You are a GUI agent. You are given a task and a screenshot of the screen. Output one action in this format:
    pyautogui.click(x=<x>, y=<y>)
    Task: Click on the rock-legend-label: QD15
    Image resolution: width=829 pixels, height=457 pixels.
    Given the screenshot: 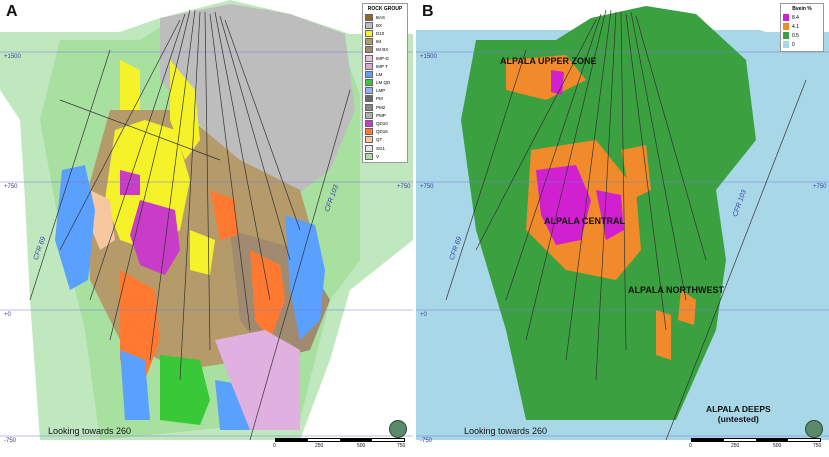 What is the action you would take?
    pyautogui.click(x=382, y=132)
    